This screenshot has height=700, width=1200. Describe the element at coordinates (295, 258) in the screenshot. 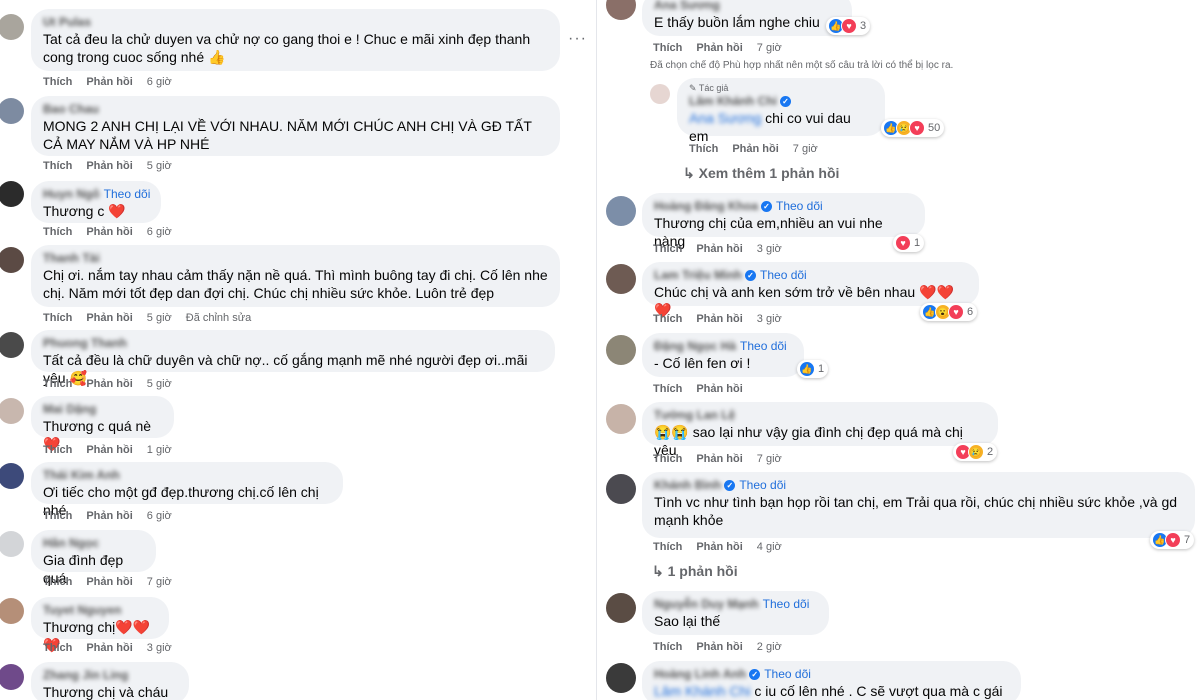

I see `comment-author: Thanh Tài` at that location.